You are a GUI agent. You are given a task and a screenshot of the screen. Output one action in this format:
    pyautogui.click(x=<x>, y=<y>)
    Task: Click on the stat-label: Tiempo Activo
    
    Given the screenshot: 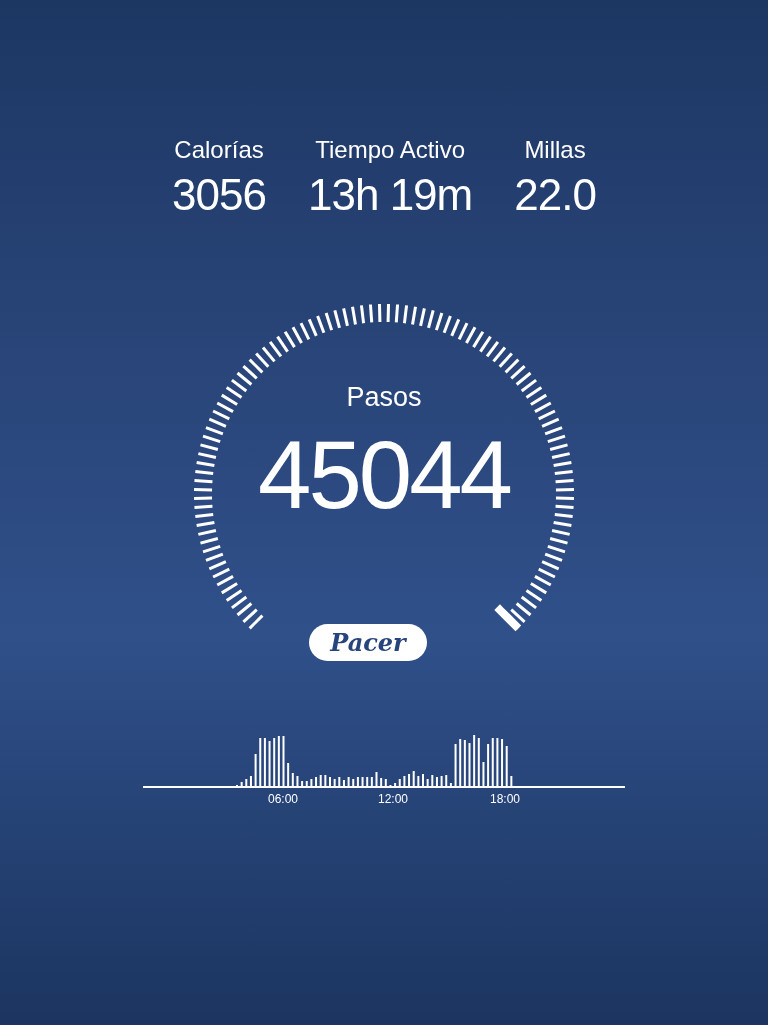 What is the action you would take?
    pyautogui.click(x=390, y=150)
    